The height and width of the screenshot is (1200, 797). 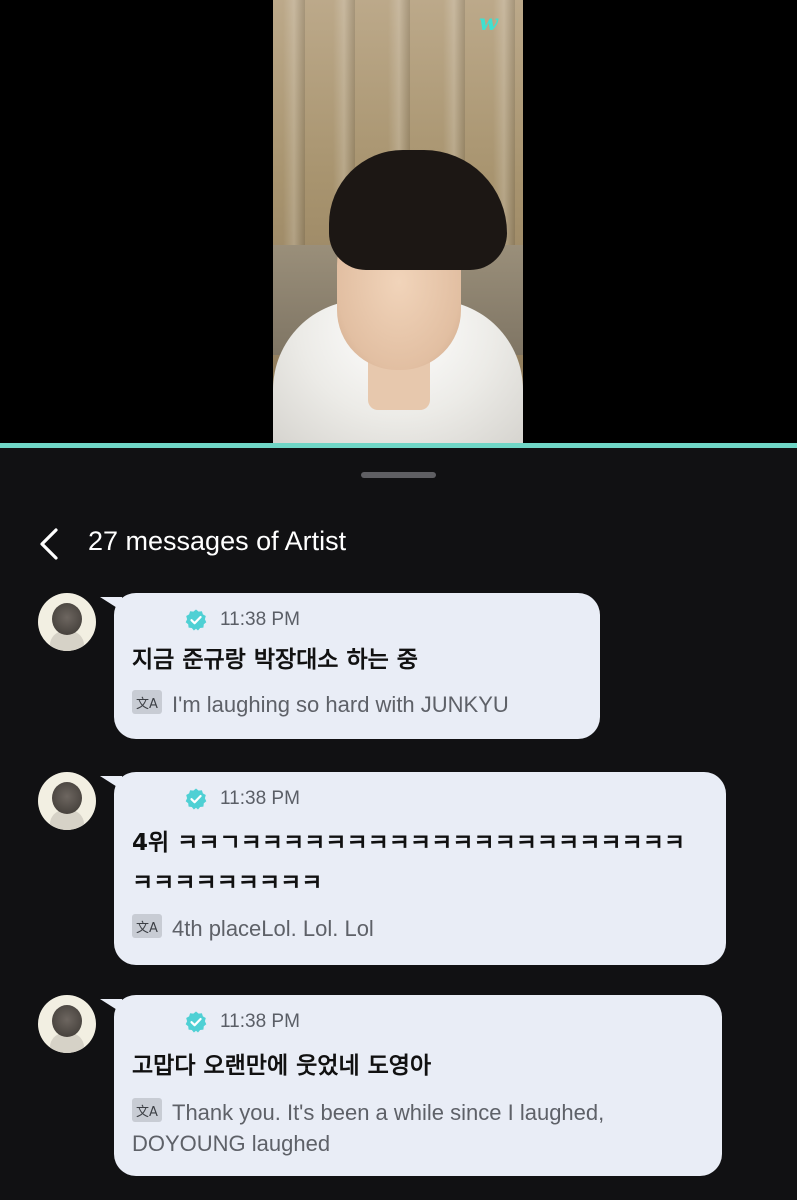 What do you see at coordinates (340, 704) in the screenshot?
I see `translation-text: I'm laughing so hard with JUNKYU` at bounding box center [340, 704].